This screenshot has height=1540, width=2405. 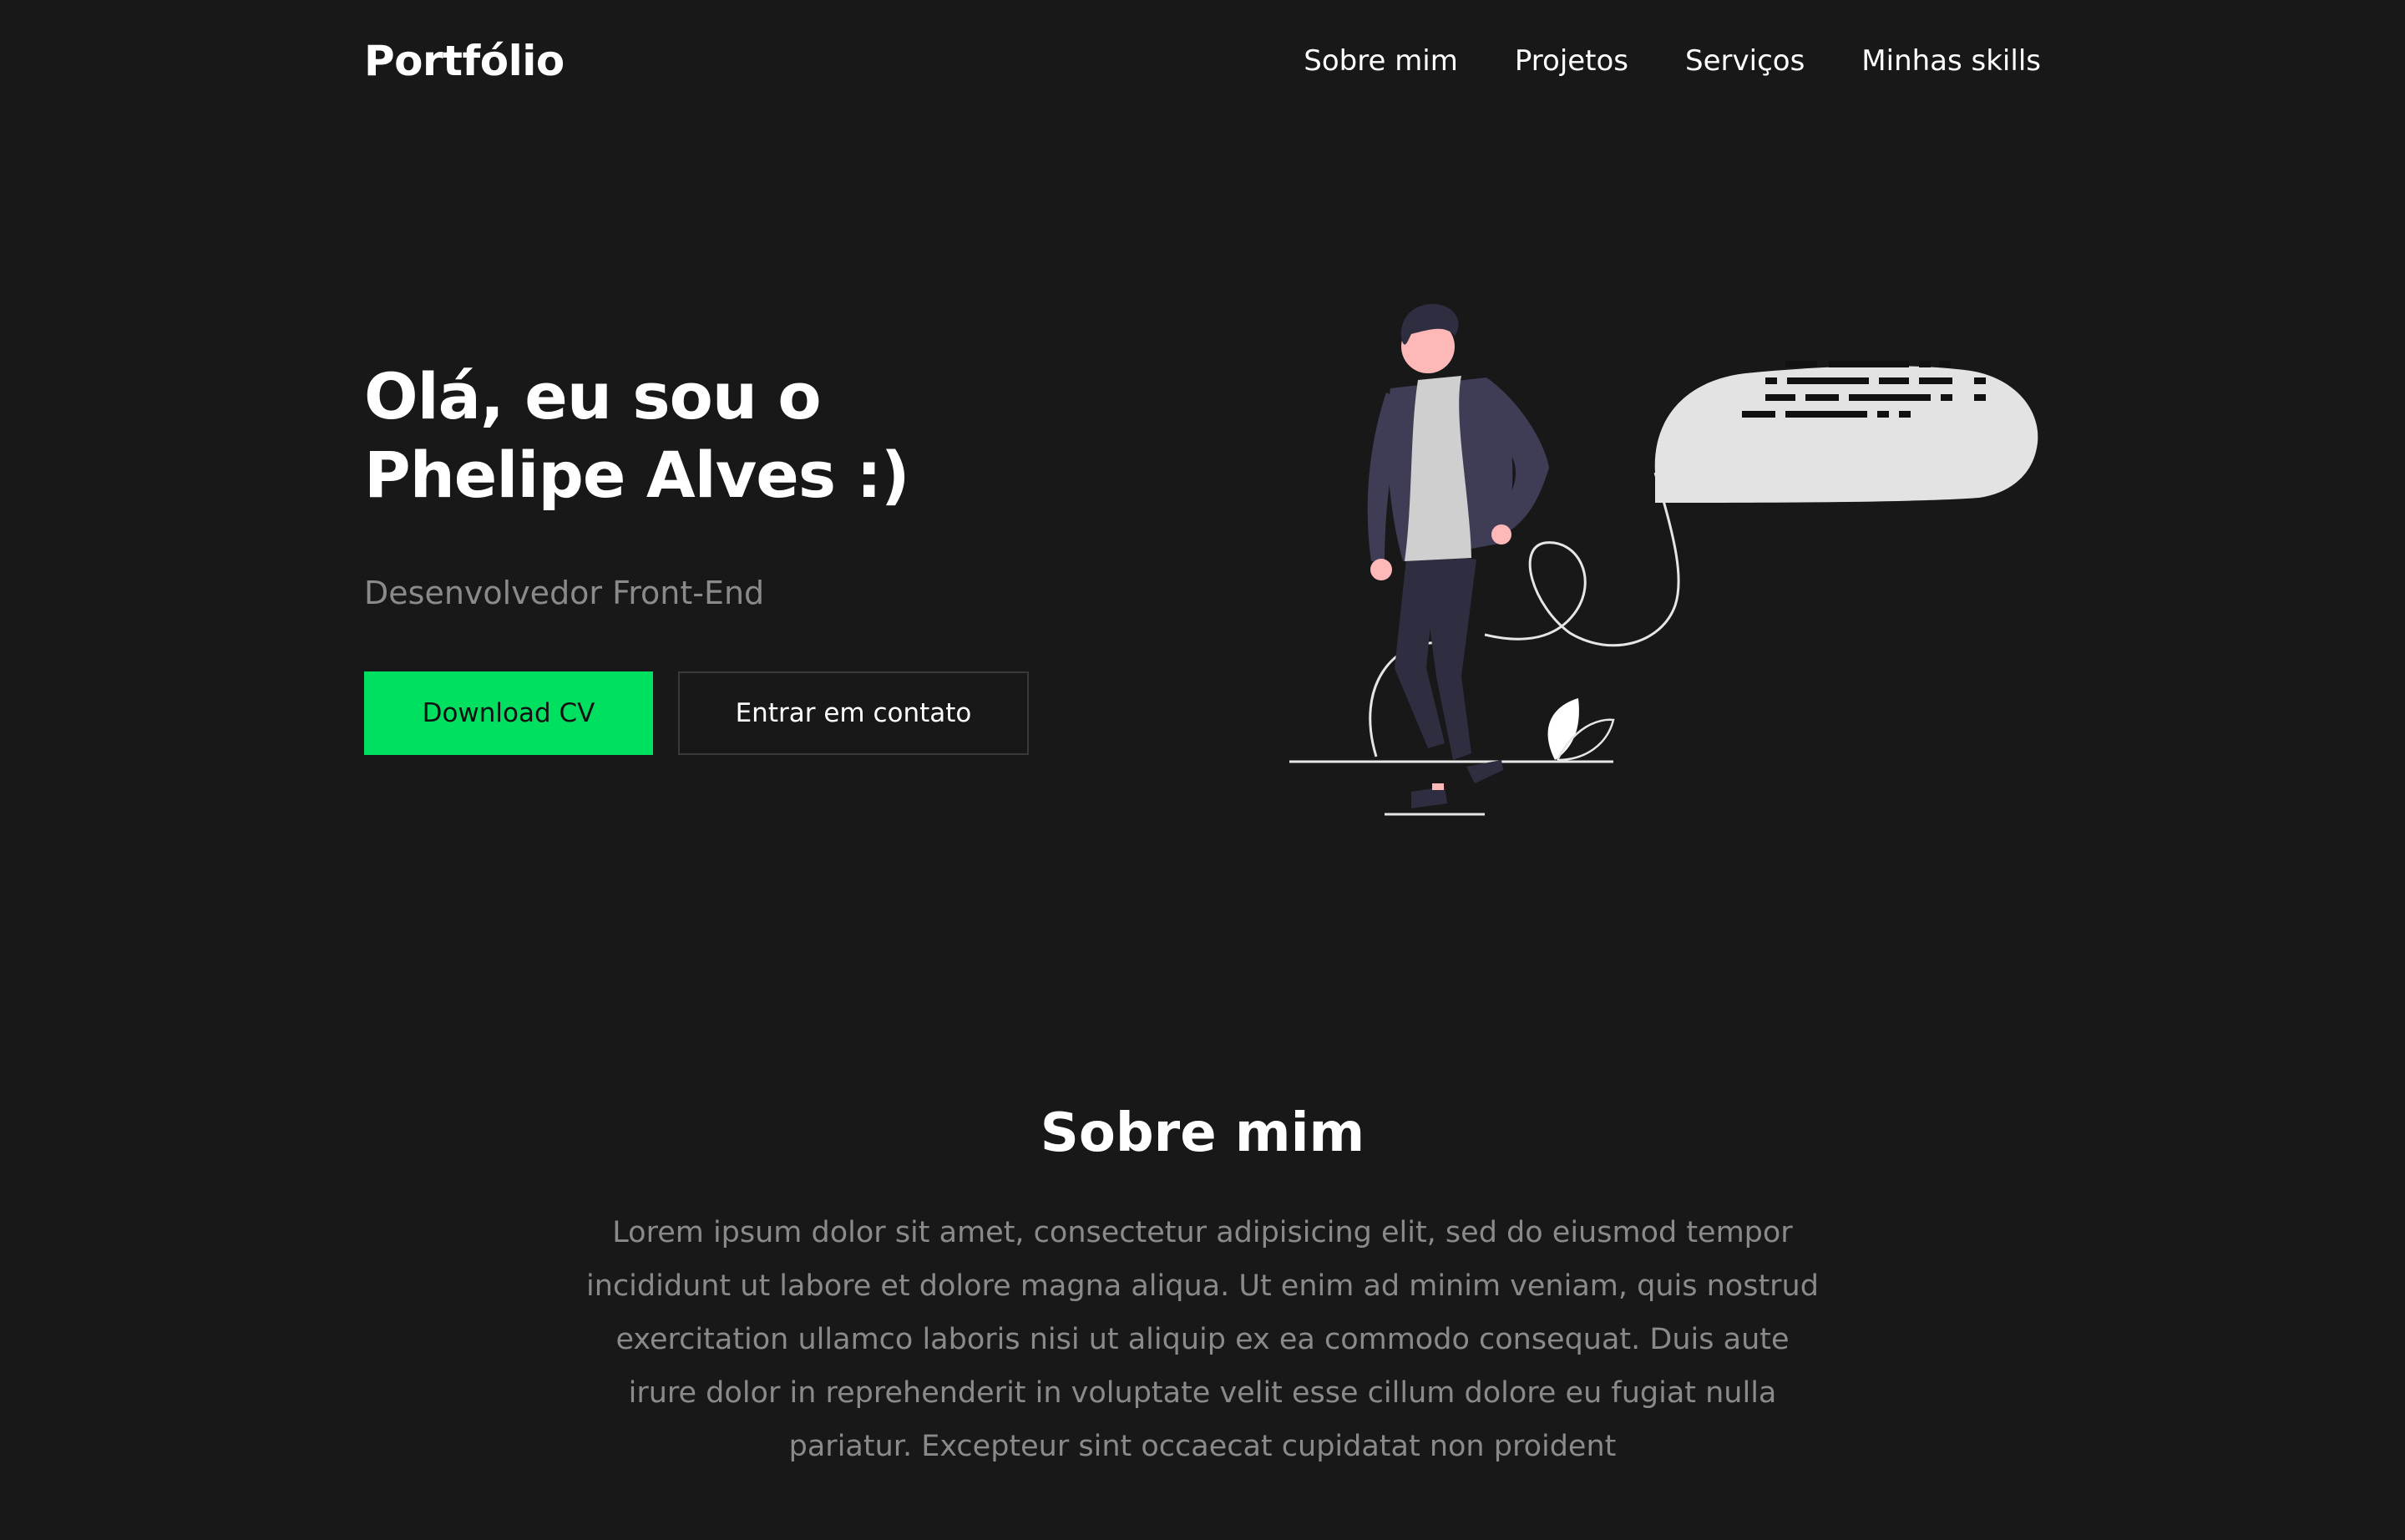 I want to click on nav-link-projetos: Projetos, so click(x=1571, y=61).